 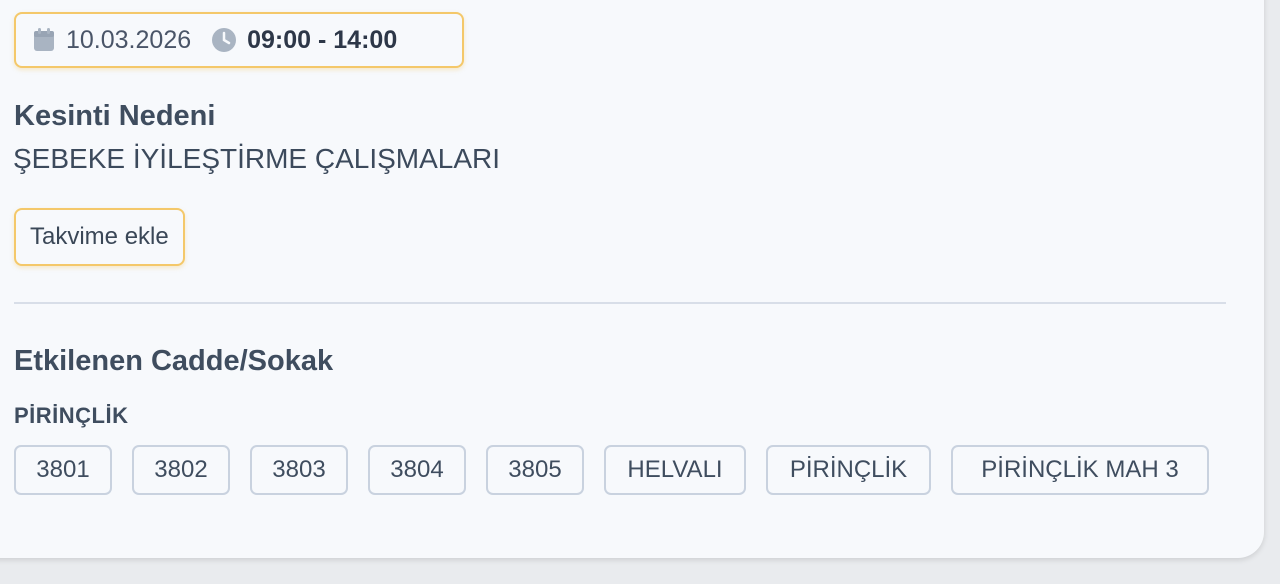 What do you see at coordinates (224, 40) in the screenshot?
I see `clock-icon` at bounding box center [224, 40].